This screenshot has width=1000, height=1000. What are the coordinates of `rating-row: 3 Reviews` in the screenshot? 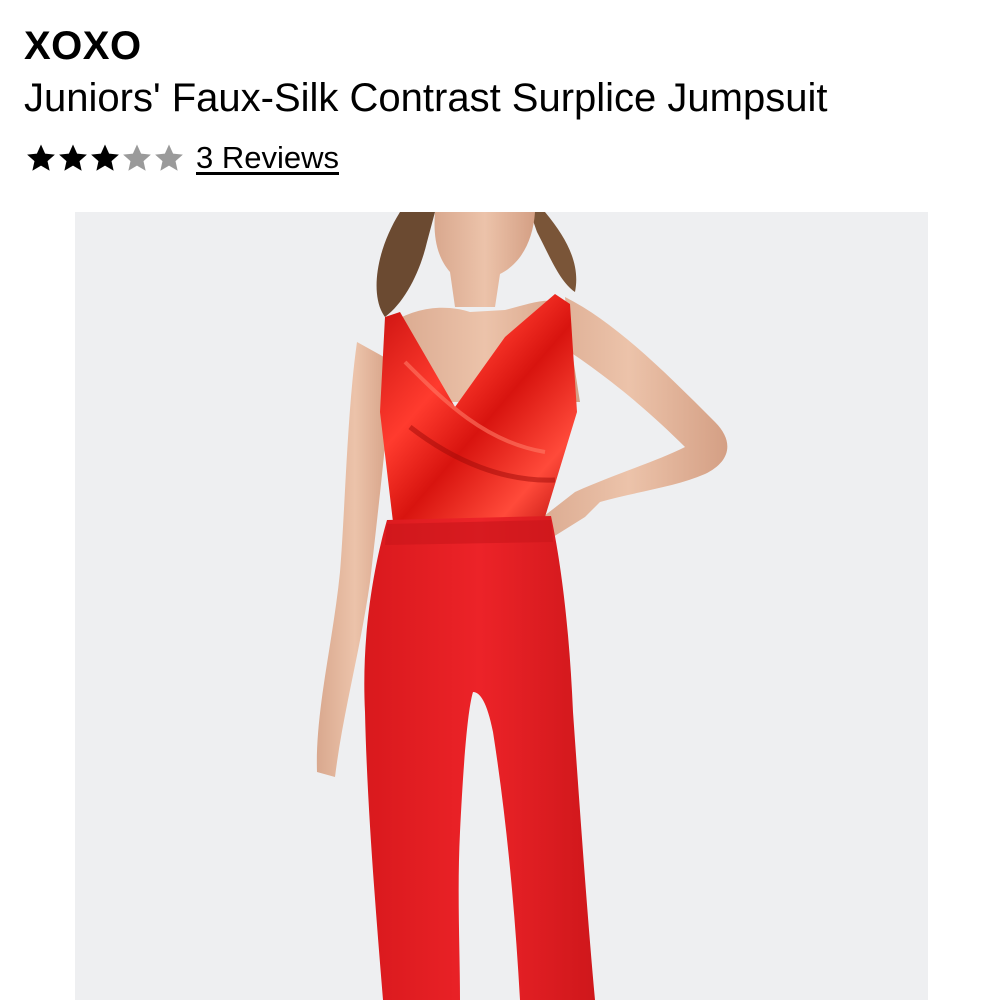 It's located at (181, 158).